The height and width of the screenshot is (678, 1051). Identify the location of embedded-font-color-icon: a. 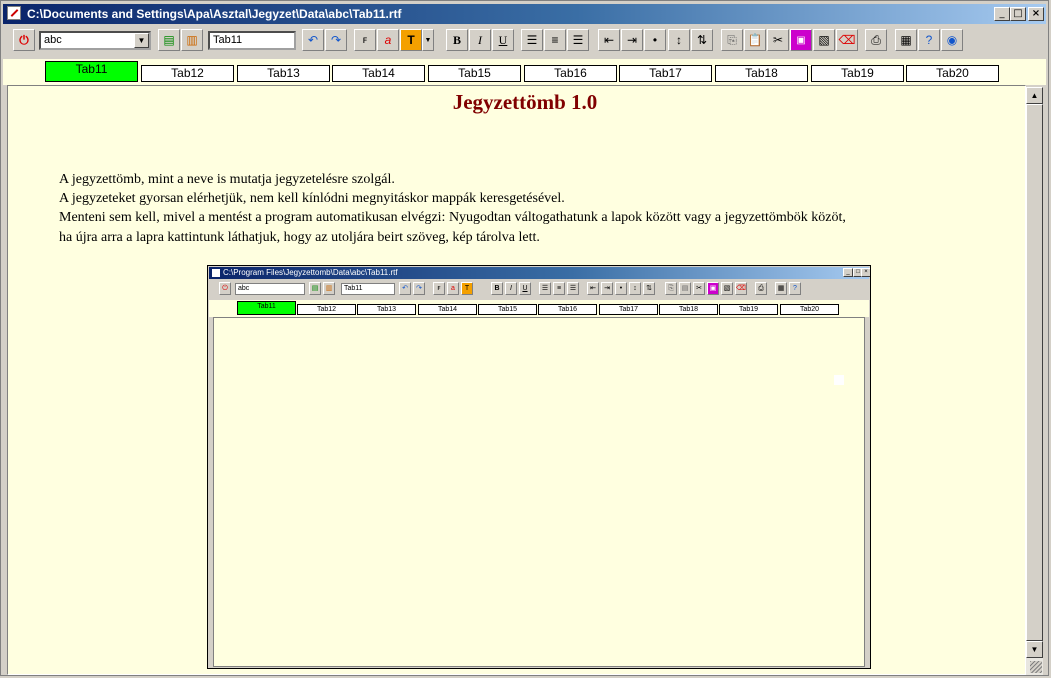
(453, 288).